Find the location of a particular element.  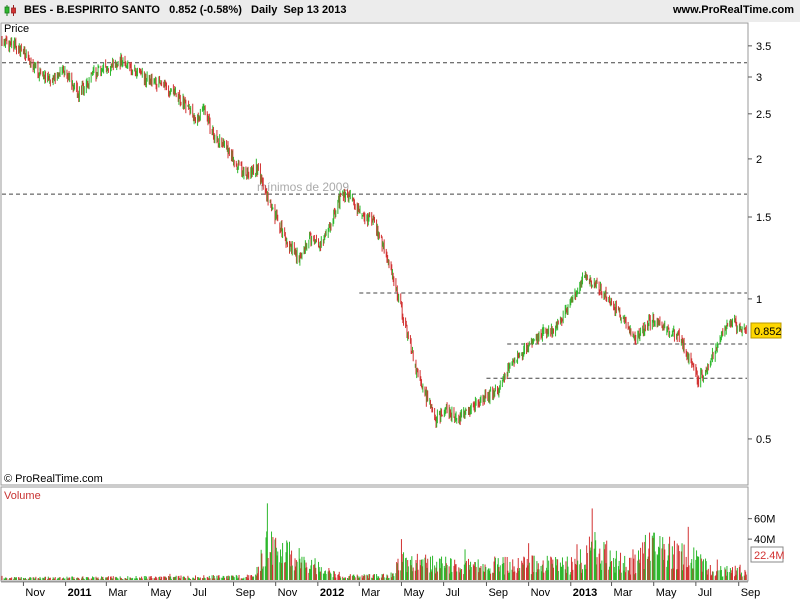

price-tick-label: 2 is located at coordinates (759, 160).